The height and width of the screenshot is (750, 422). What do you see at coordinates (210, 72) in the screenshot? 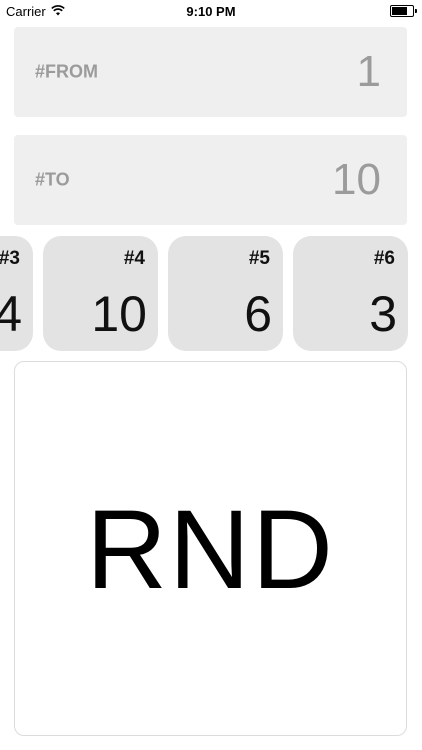
I see `from-field: #FROM 1` at bounding box center [210, 72].